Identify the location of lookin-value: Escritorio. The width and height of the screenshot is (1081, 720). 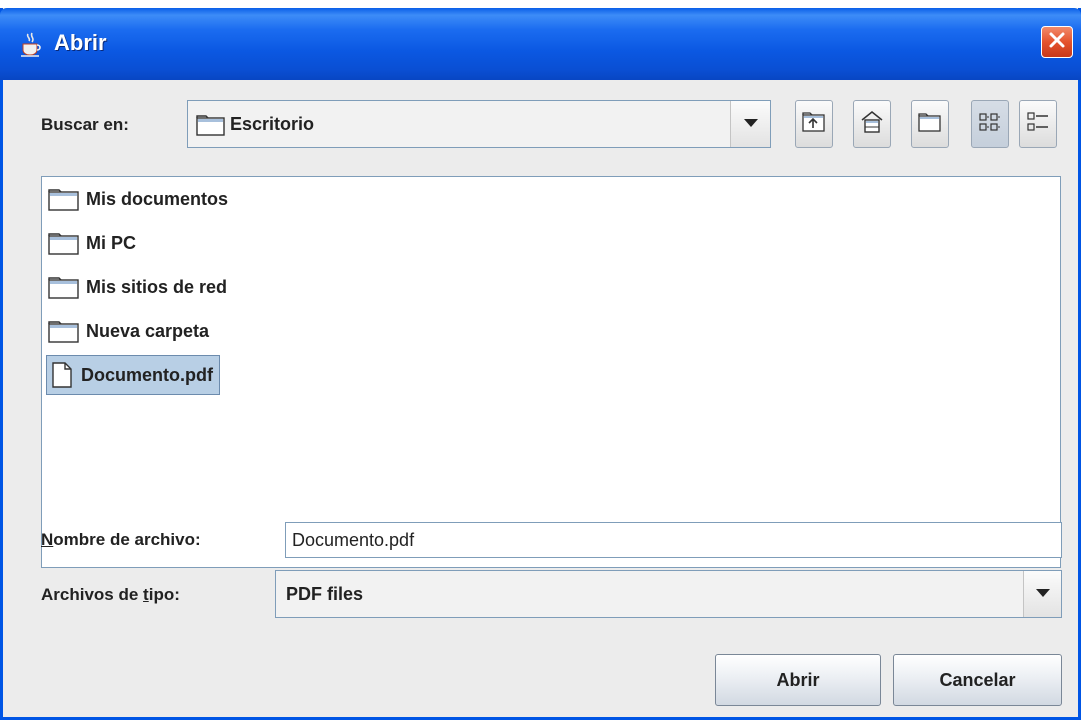
(272, 124).